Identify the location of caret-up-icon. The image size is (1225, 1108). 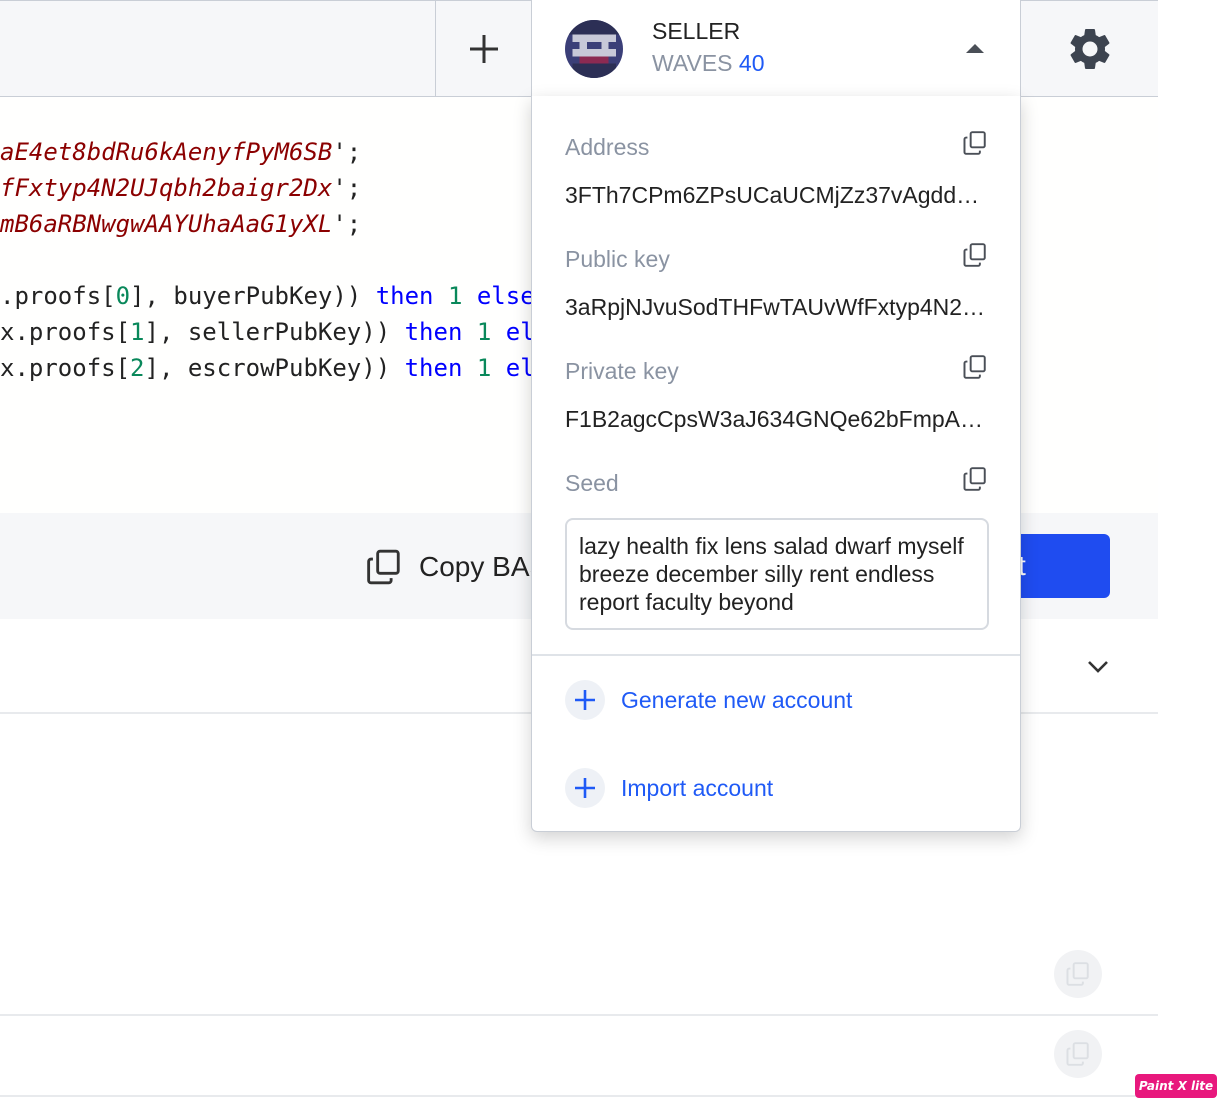
(975, 48).